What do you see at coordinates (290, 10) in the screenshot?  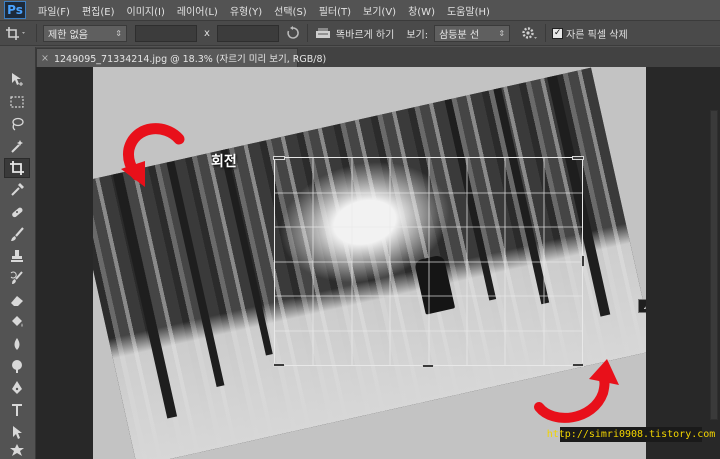 I see `menu-select: 선택(S)` at bounding box center [290, 10].